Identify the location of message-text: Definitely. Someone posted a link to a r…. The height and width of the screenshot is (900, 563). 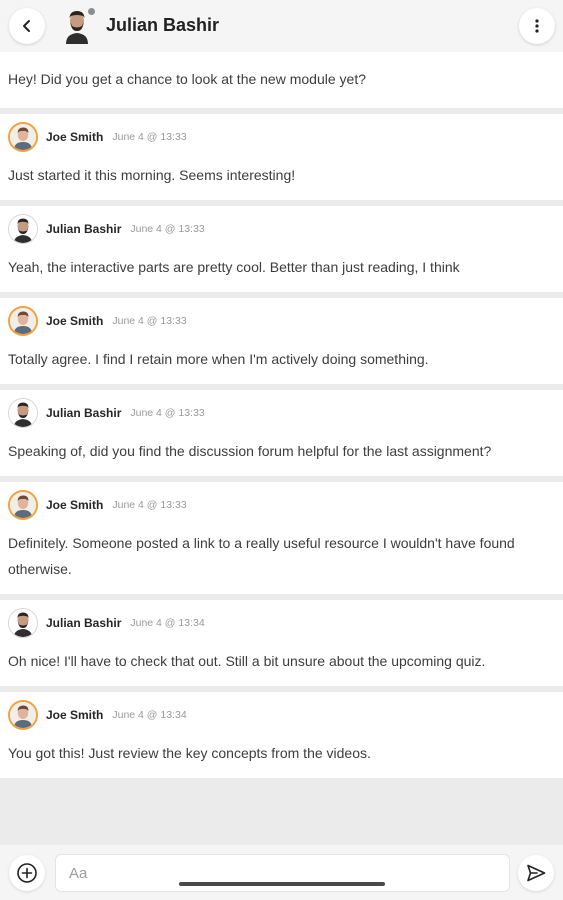
(261, 556).